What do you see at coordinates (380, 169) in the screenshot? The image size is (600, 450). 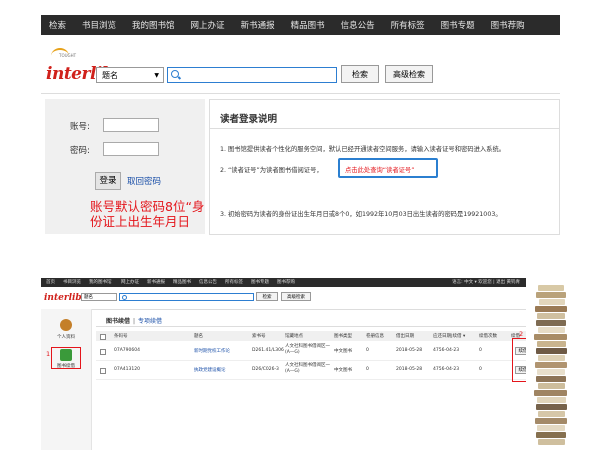 I see `query-card-number-link: 点击此处查询“读者证号”` at bounding box center [380, 169].